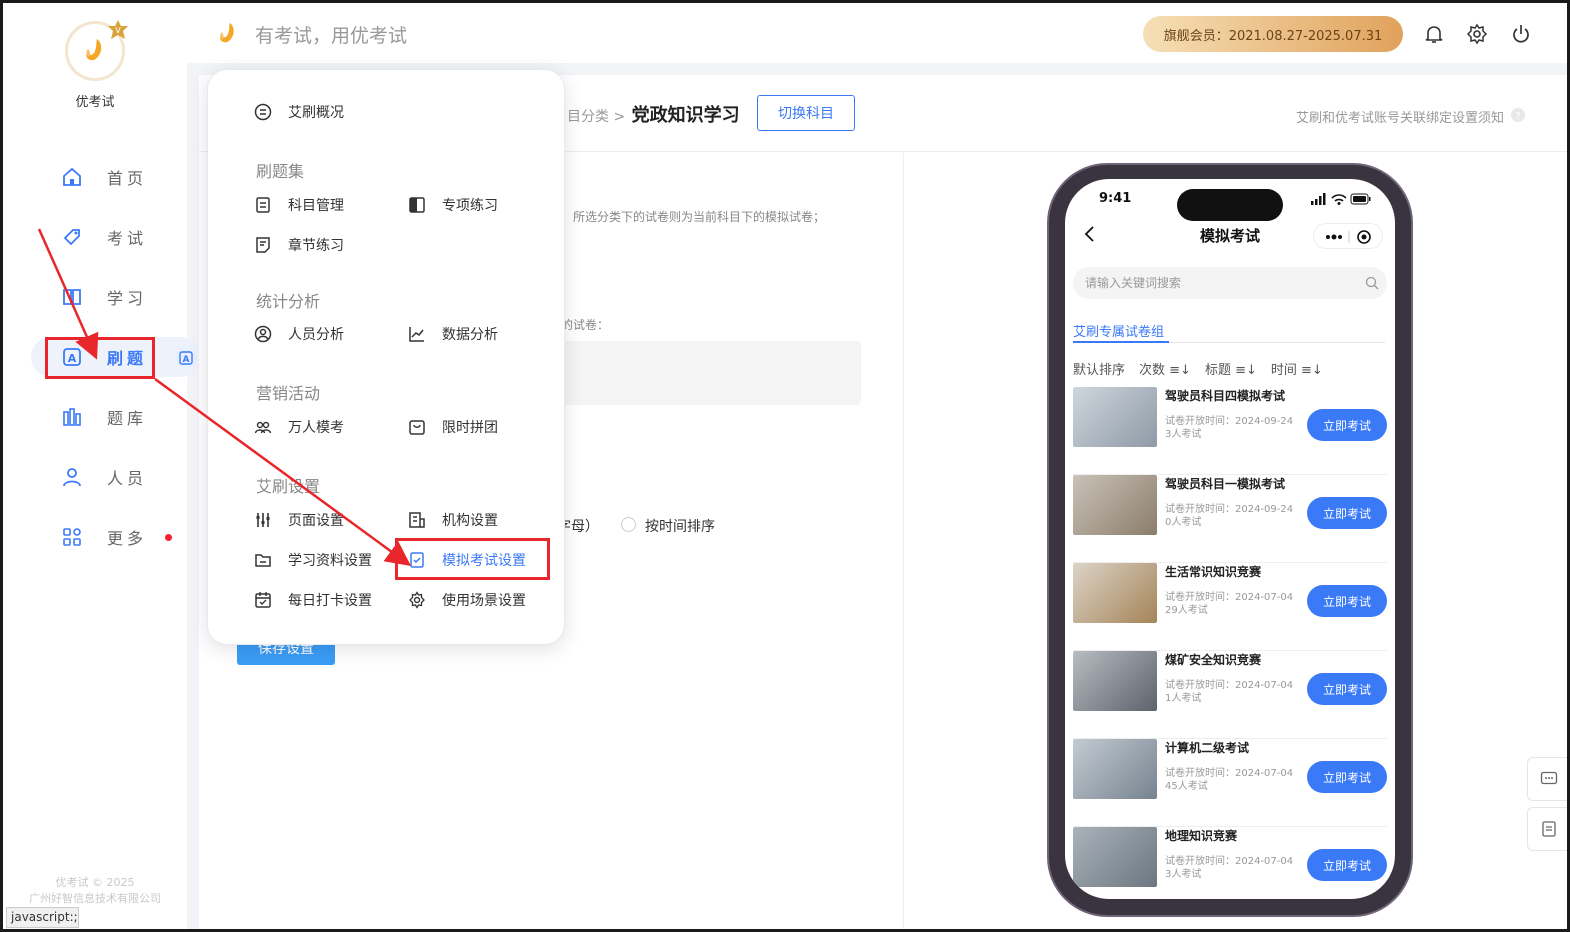  What do you see at coordinates (1521, 34) in the screenshot?
I see `power-icon` at bounding box center [1521, 34].